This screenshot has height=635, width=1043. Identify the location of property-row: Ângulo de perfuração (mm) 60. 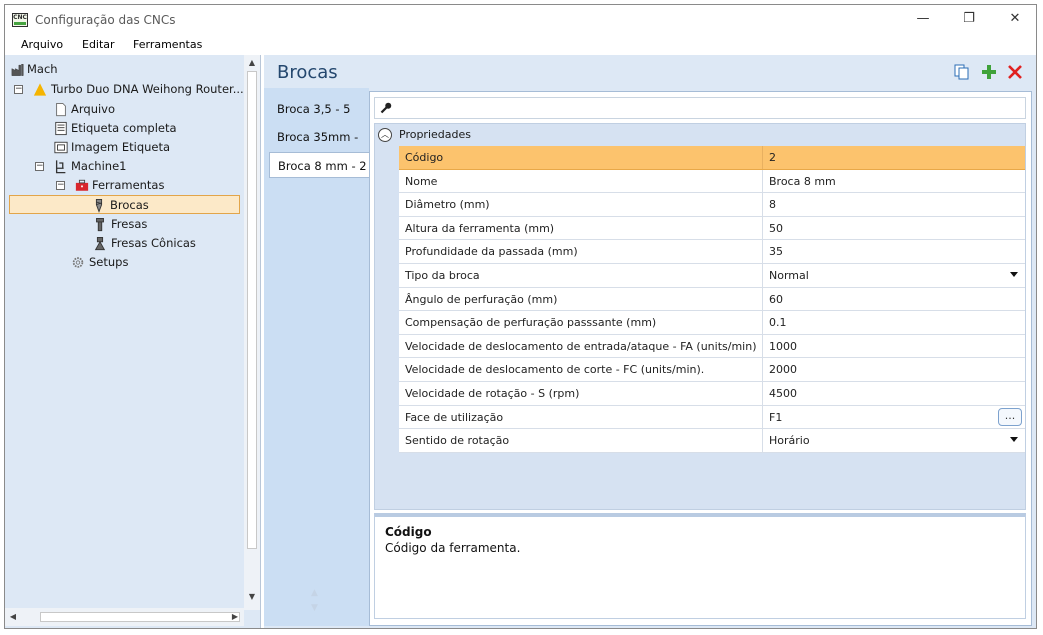
(712, 299).